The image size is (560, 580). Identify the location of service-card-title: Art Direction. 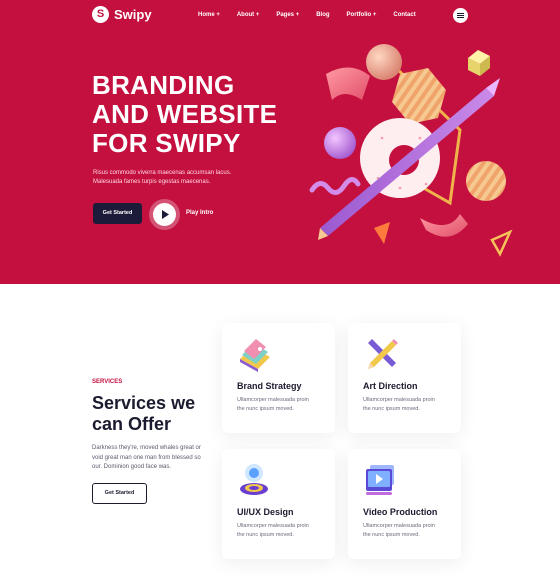
(390, 386).